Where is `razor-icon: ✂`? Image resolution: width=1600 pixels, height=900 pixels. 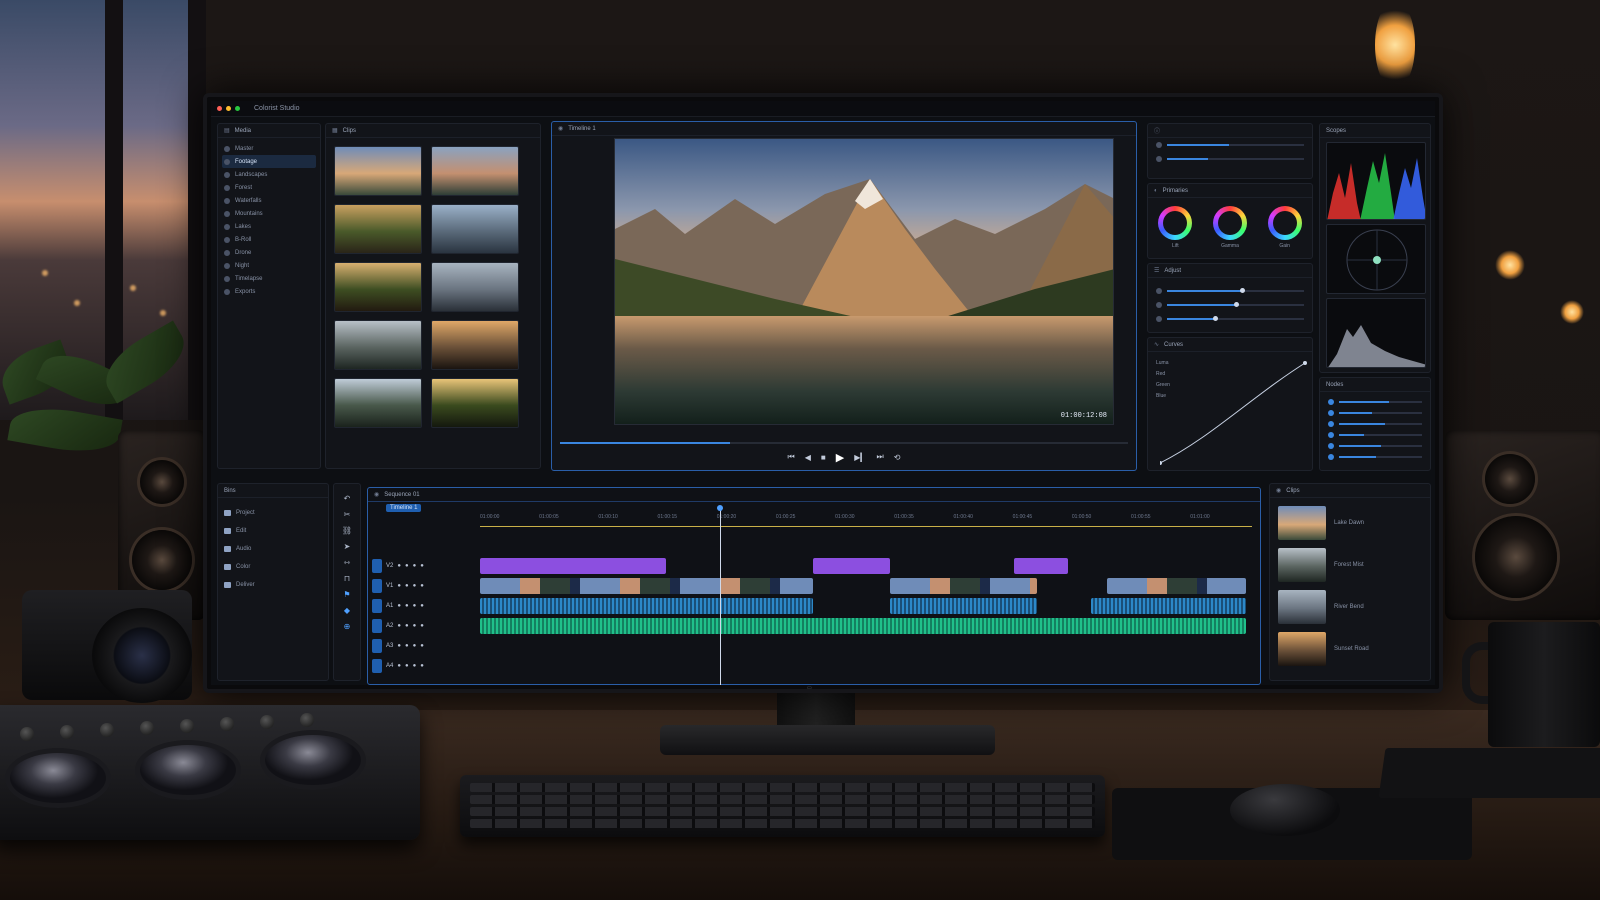 razor-icon: ✂ is located at coordinates (347, 514).